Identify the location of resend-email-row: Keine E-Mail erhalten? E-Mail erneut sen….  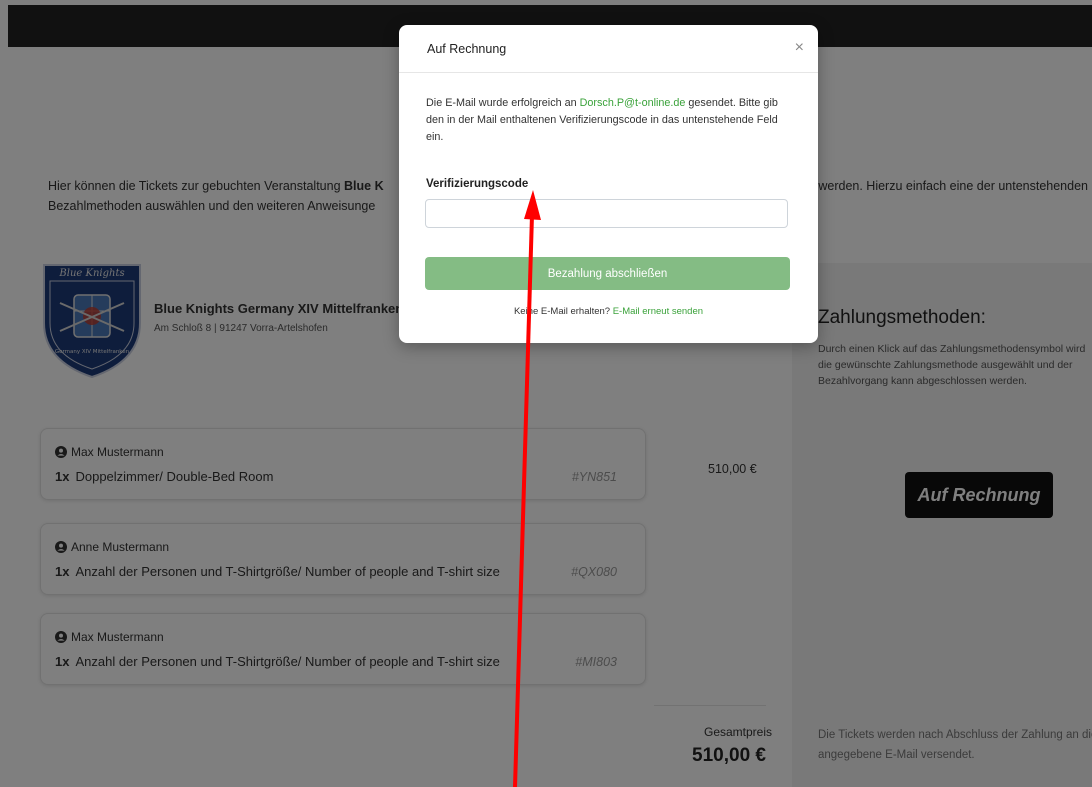
(608, 311).